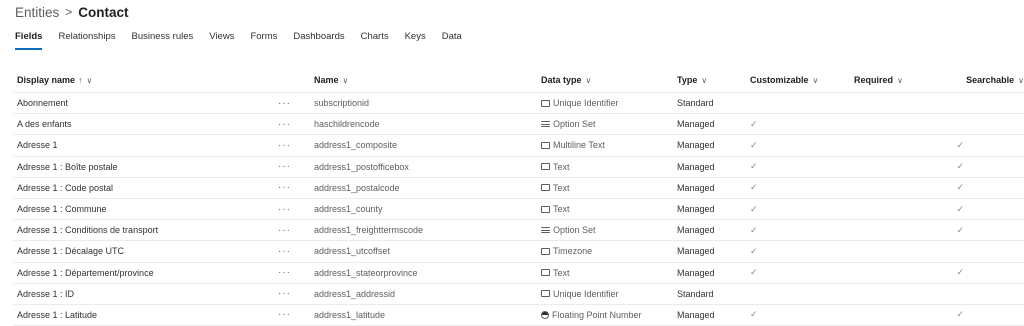  What do you see at coordinates (605, 80) in the screenshot?
I see `column-header-data-type: Data type ∨` at bounding box center [605, 80].